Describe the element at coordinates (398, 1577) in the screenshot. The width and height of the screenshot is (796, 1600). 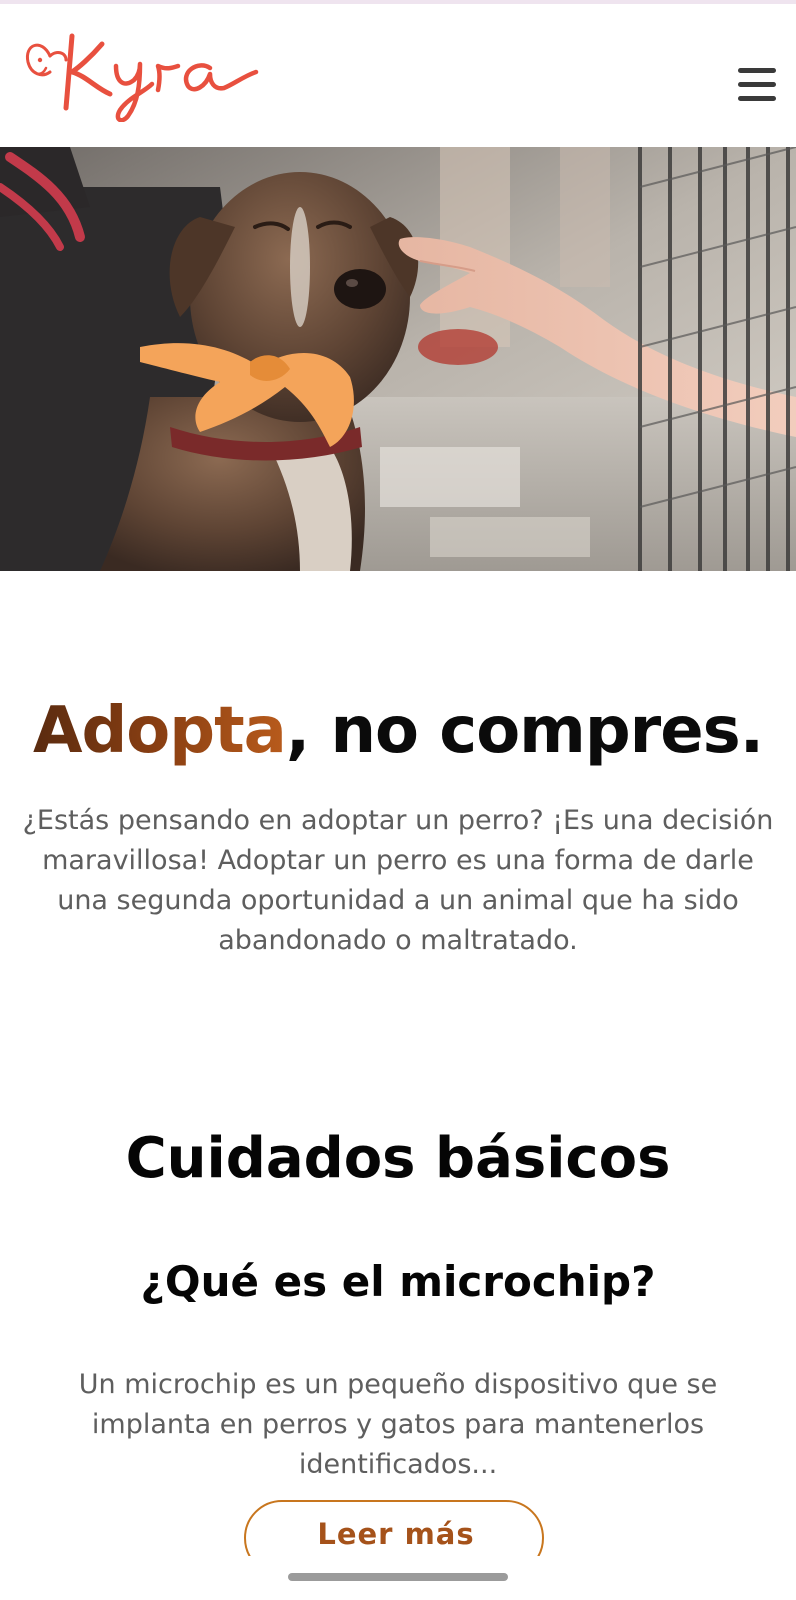
I see `home-indicator` at that location.